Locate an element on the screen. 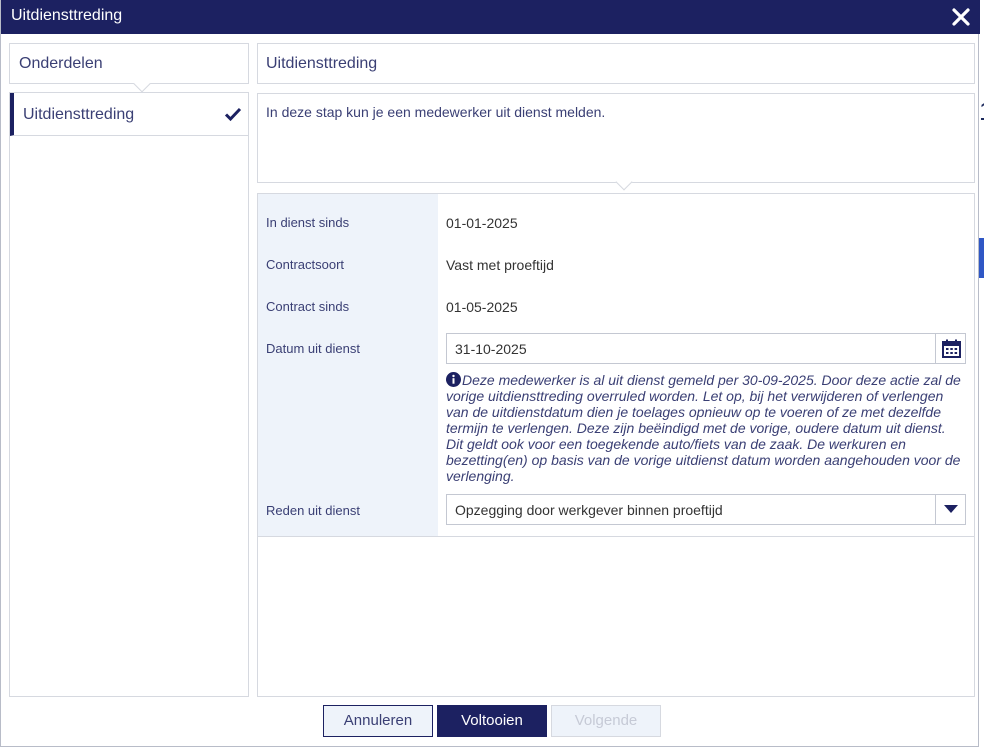  step-item-uitdiensttreding: Uitdiensttreding is located at coordinates (129, 114).